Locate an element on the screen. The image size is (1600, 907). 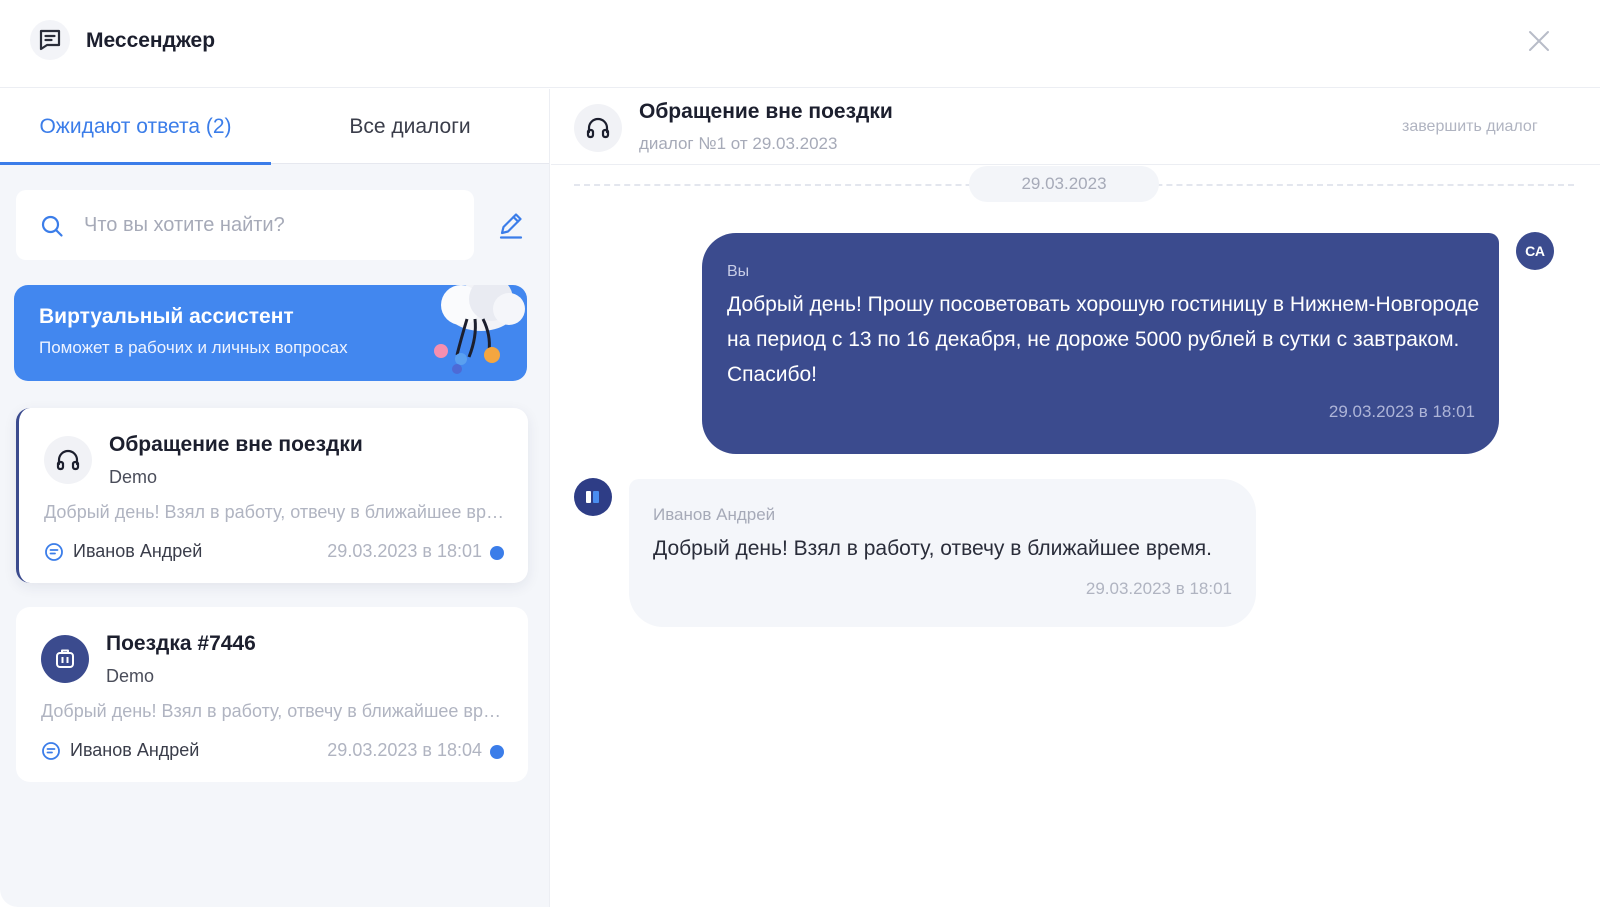
app-title: Мессенджер is located at coordinates (151, 40).